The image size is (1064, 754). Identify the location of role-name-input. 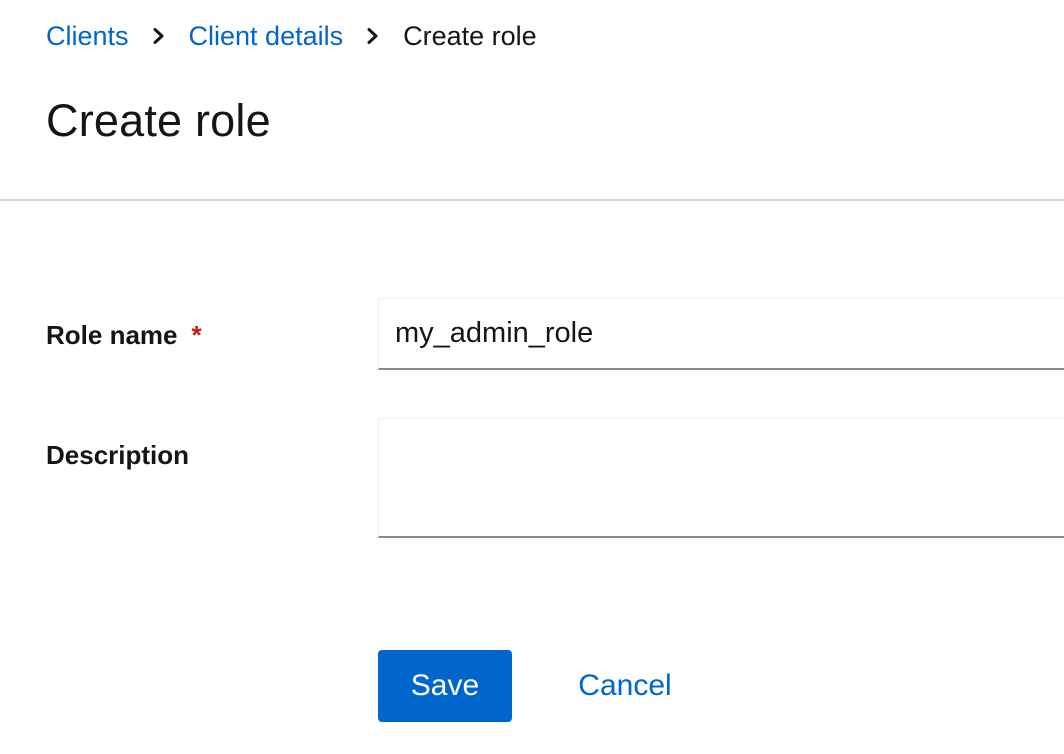
(721, 334).